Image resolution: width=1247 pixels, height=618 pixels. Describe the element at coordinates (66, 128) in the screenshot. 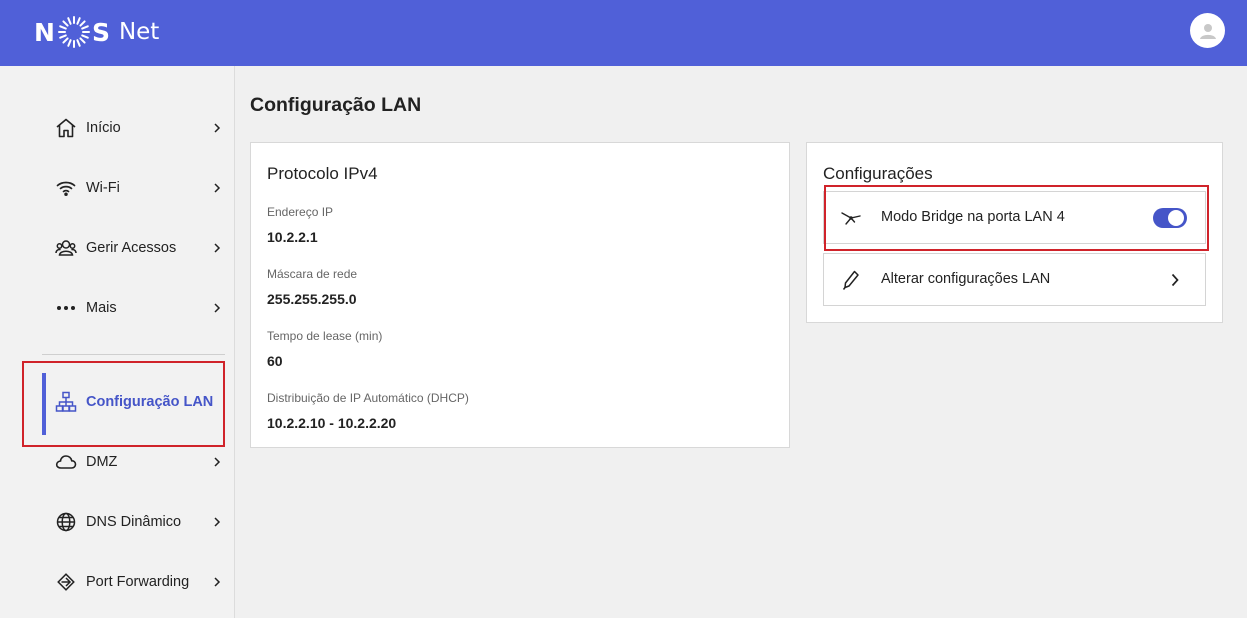

I see `home-icon` at that location.